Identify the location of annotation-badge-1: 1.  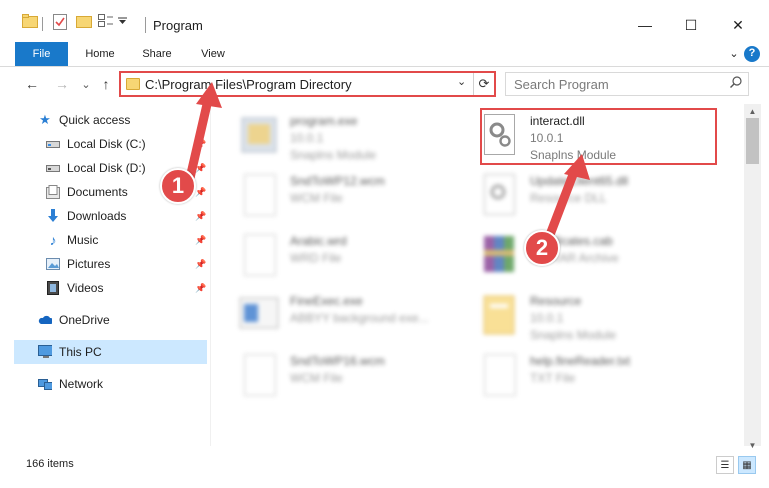
(178, 186).